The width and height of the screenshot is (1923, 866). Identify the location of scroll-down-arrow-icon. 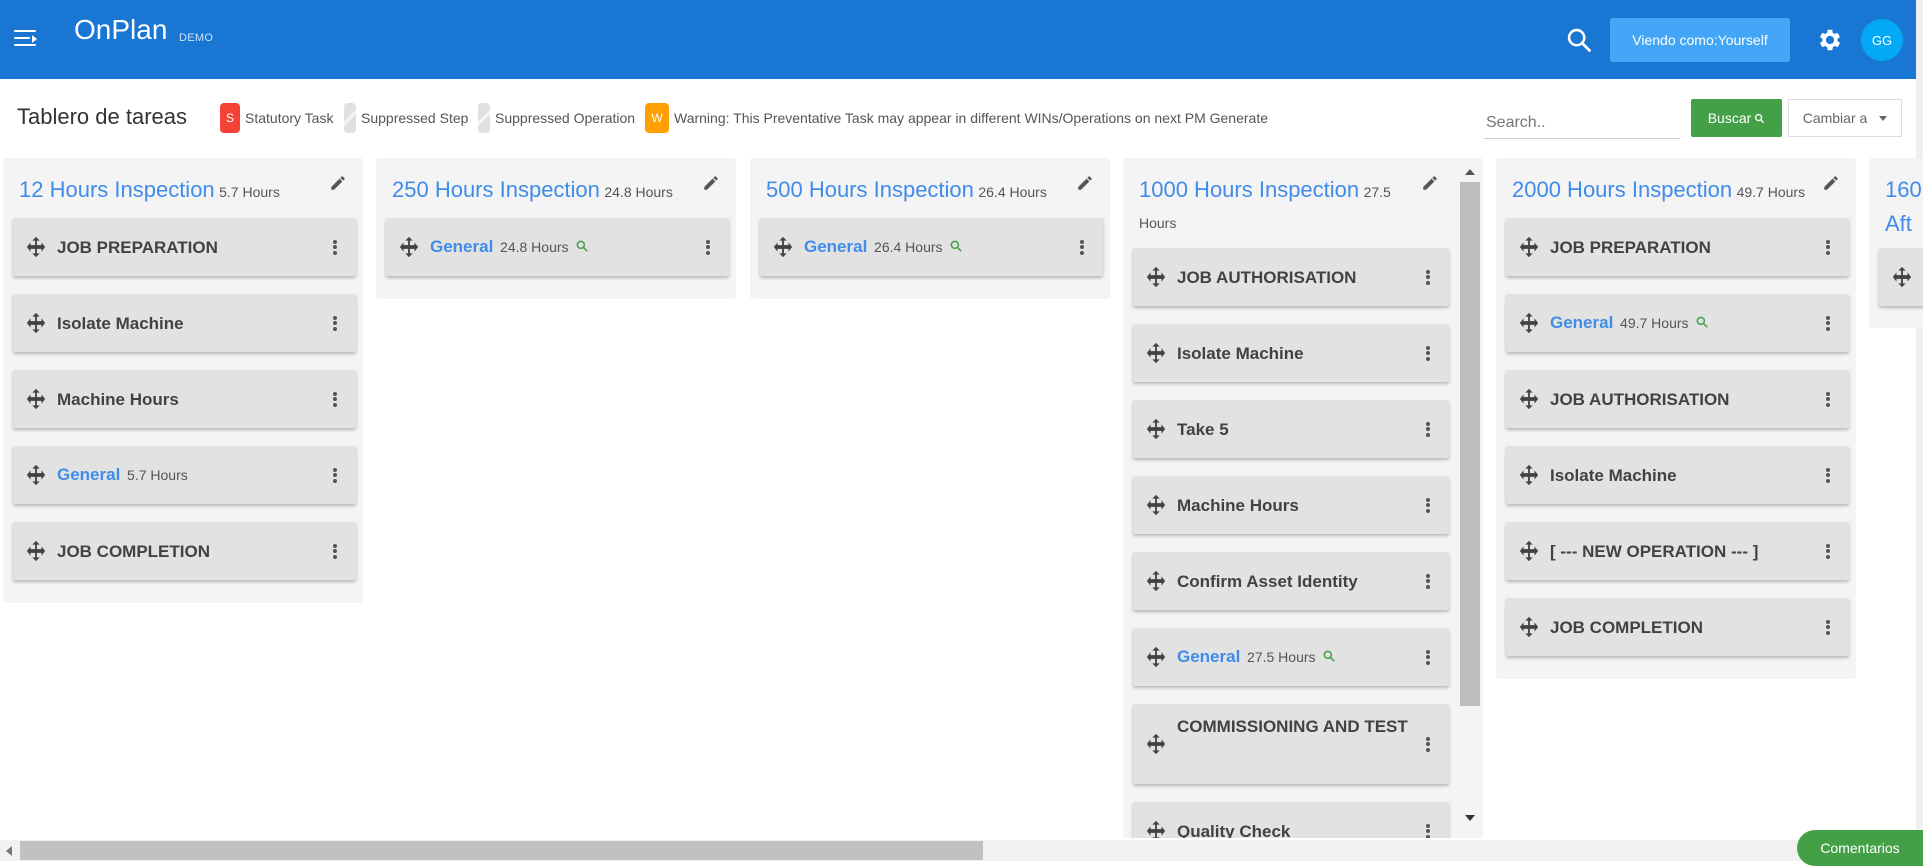
(1470, 818).